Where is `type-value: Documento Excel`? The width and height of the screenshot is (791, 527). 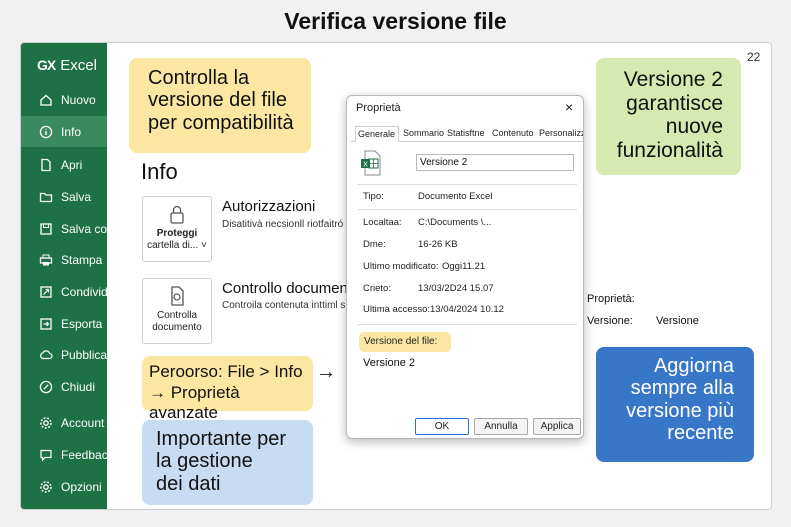
type-value: Documento Excel is located at coordinates (455, 196).